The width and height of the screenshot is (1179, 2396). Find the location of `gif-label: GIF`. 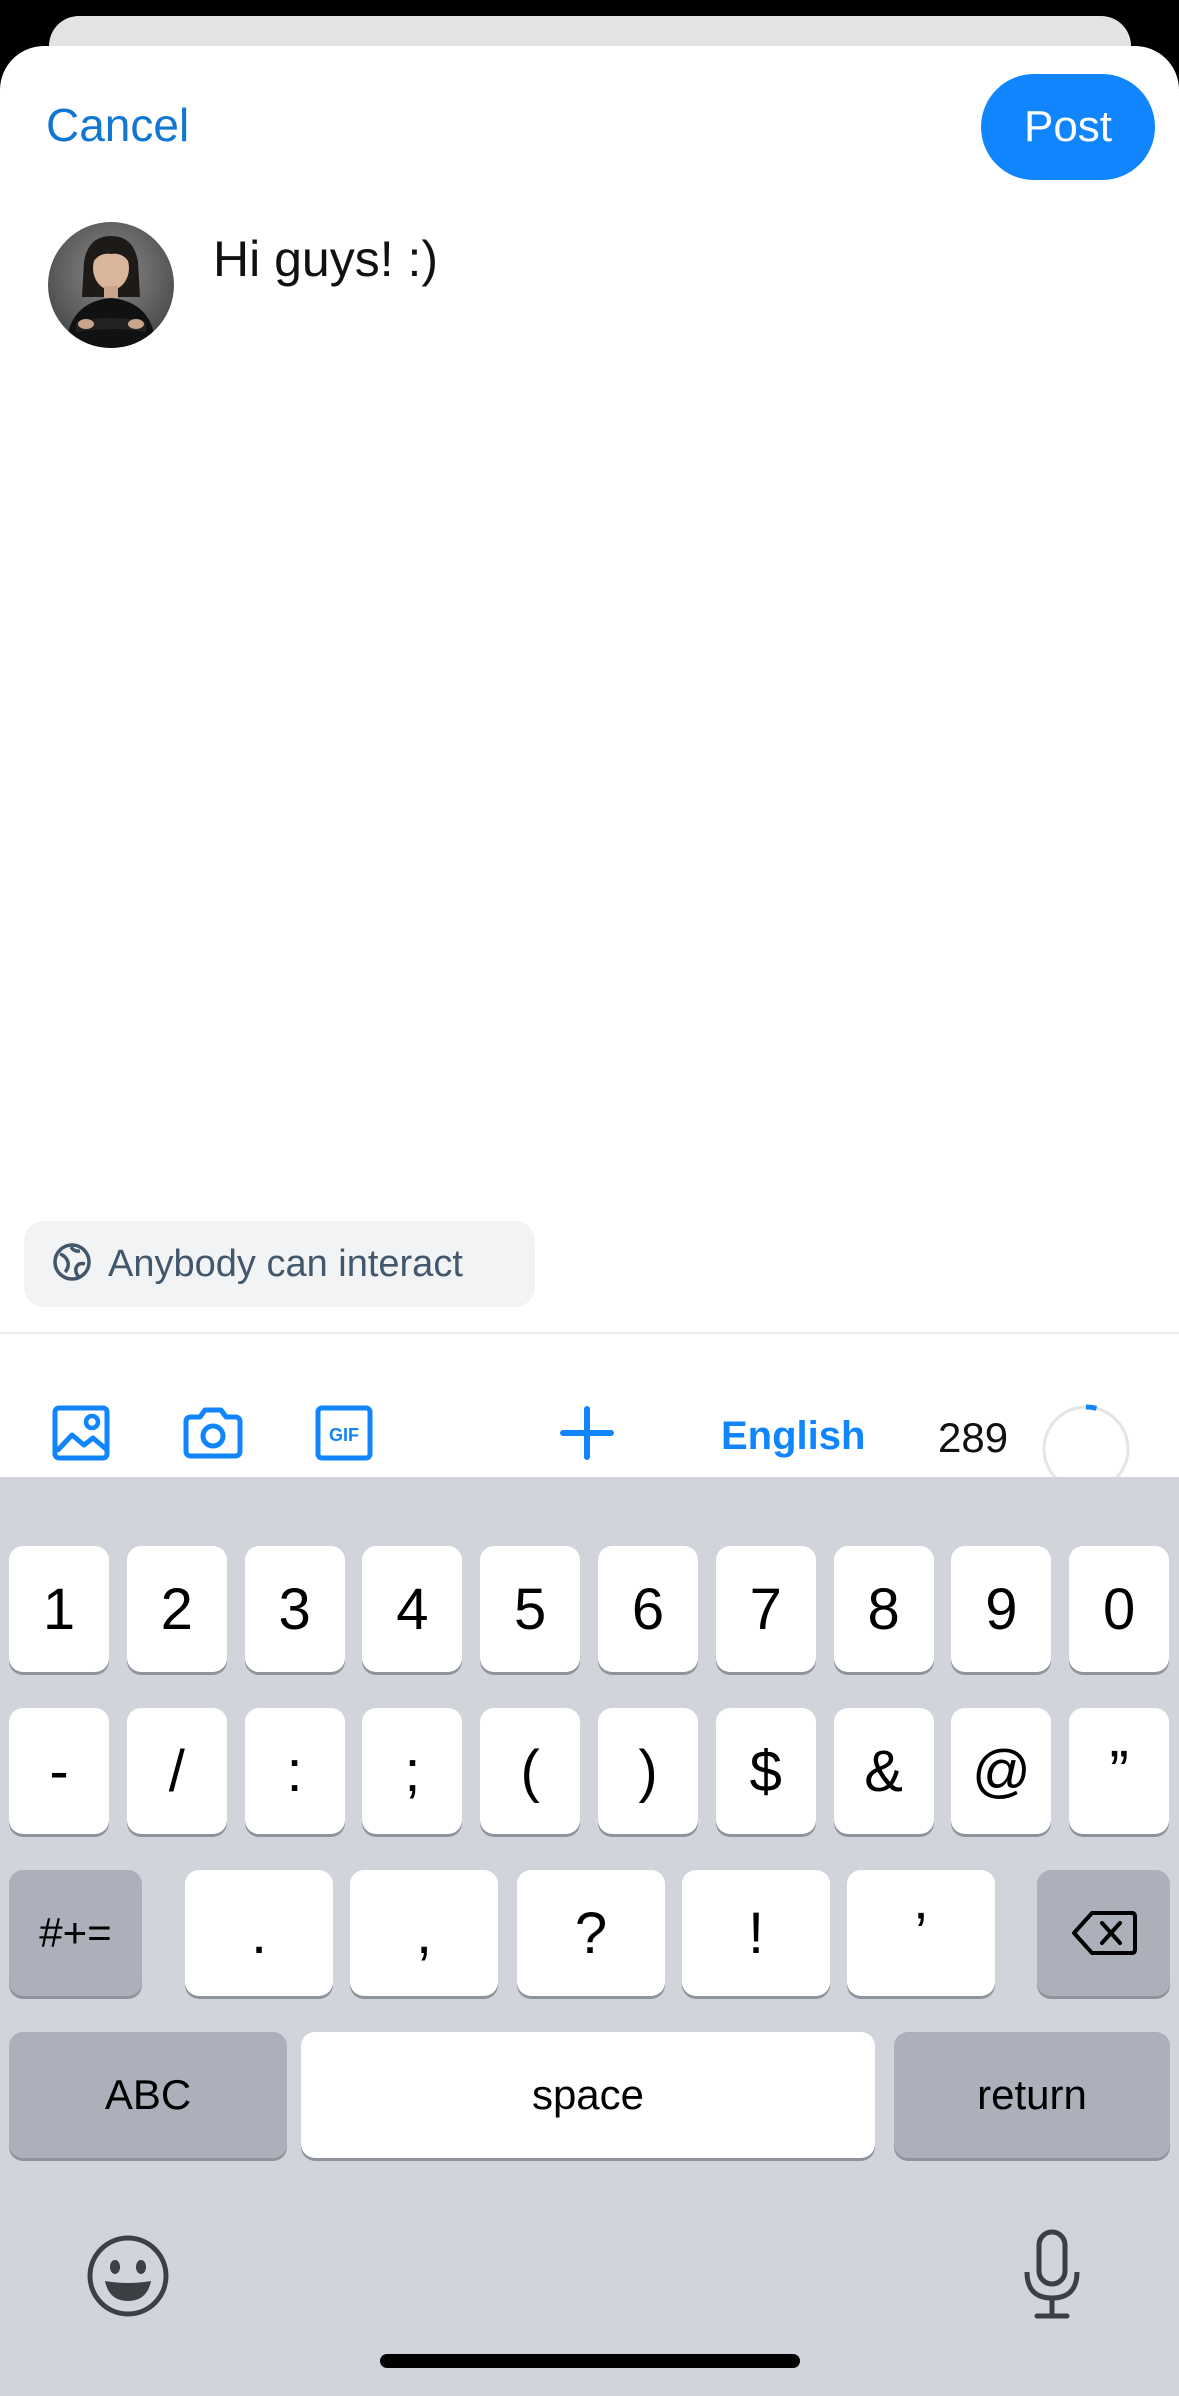

gif-label: GIF is located at coordinates (344, 1435).